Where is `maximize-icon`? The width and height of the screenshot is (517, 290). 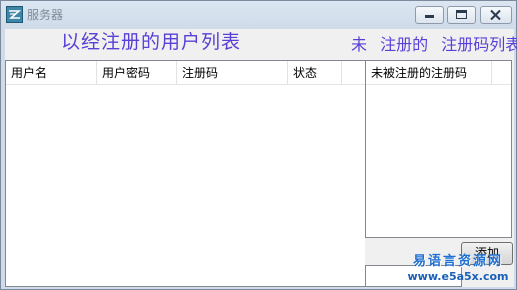 maximize-icon is located at coordinates (461, 14).